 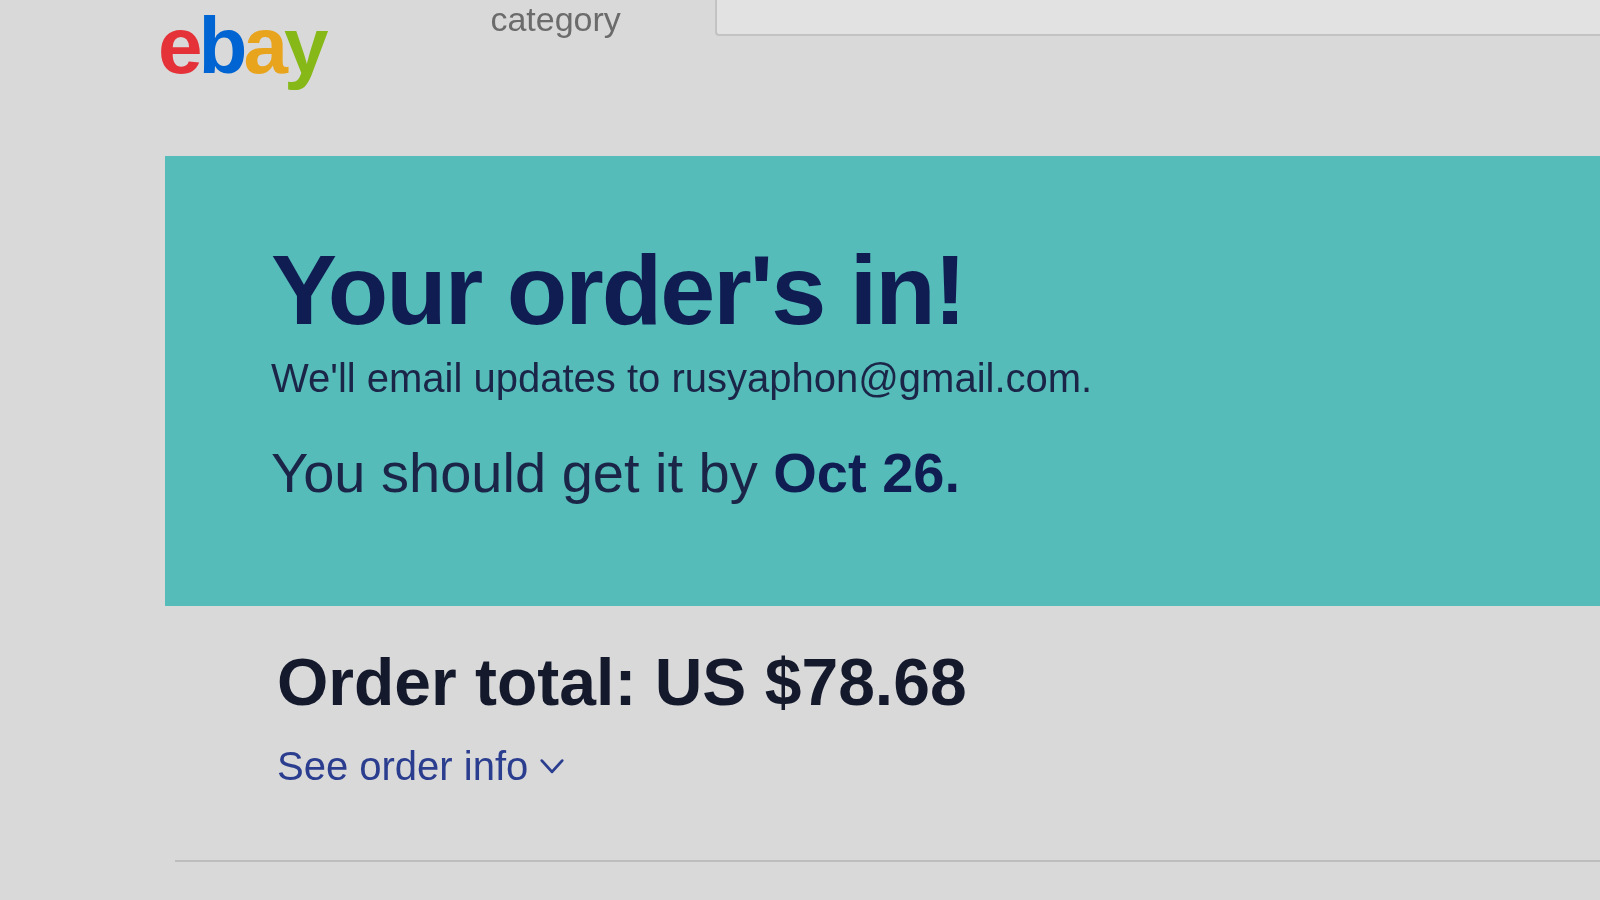 What do you see at coordinates (618, 290) in the screenshot?
I see `banner-title: Your order's in!` at bounding box center [618, 290].